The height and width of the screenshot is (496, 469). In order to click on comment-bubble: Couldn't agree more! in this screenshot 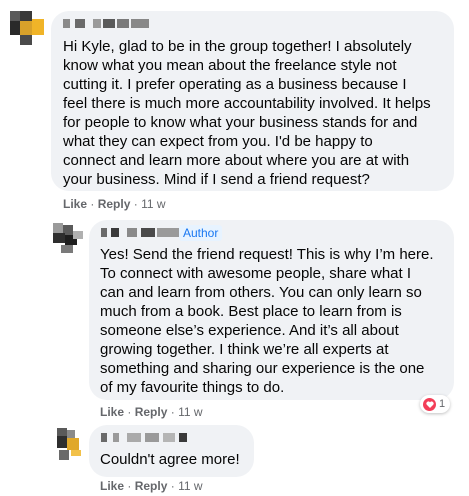, I will do `click(171, 451)`.